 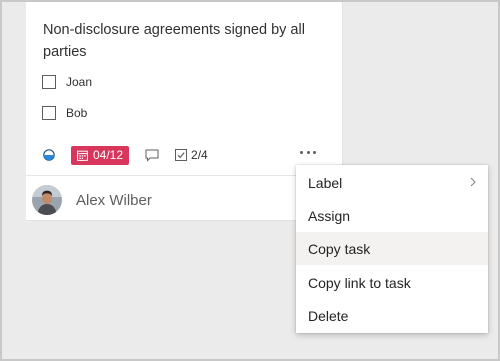 What do you see at coordinates (77, 113) in the screenshot?
I see `checklist-item-label: Bob` at bounding box center [77, 113].